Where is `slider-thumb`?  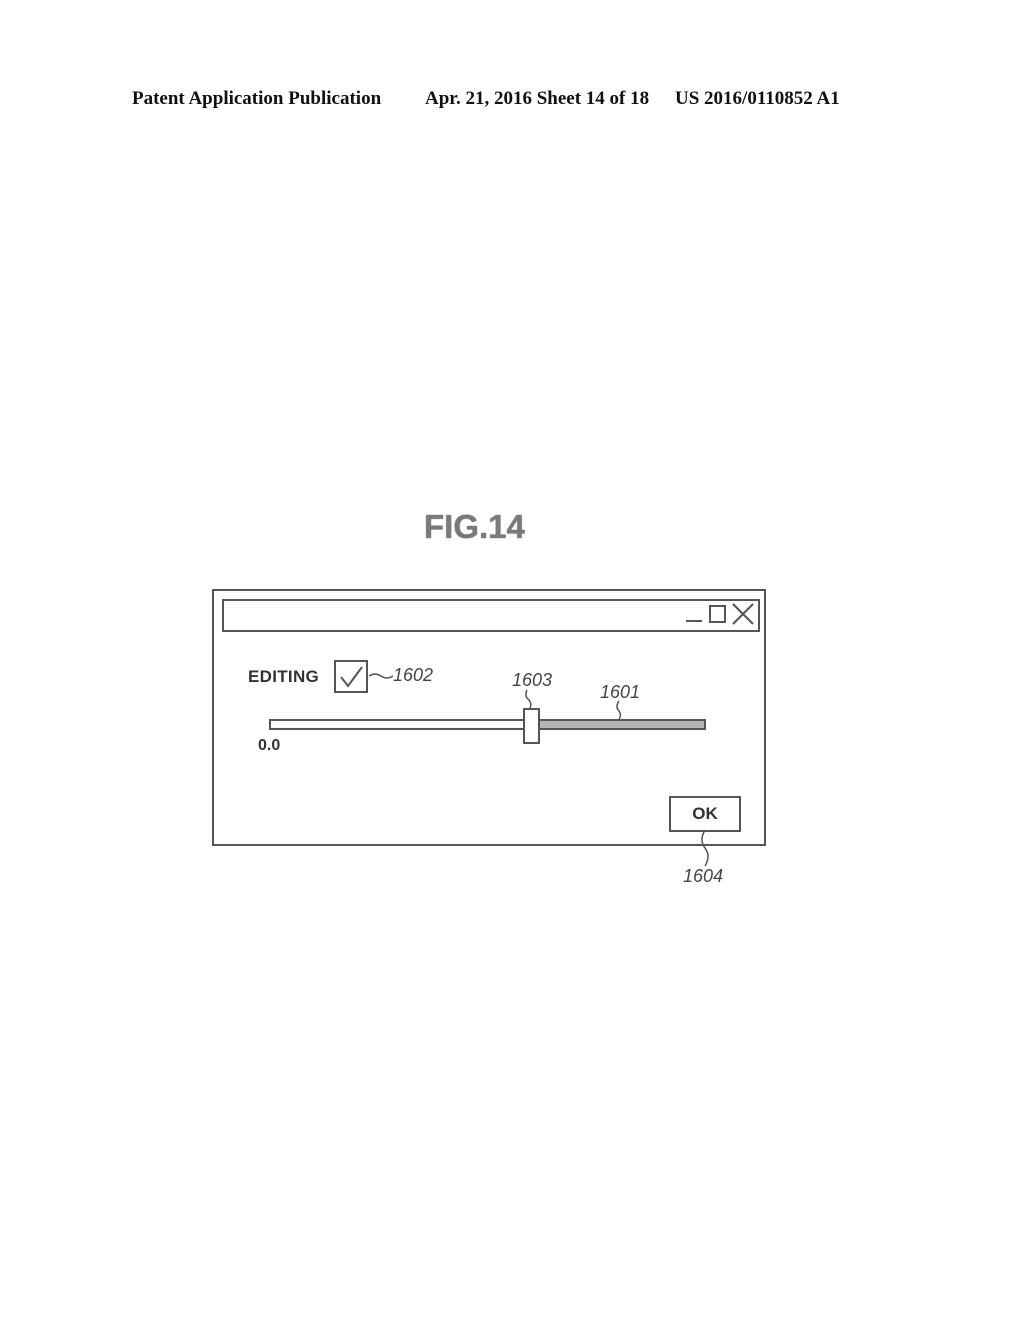
slider-thumb is located at coordinates (531, 726).